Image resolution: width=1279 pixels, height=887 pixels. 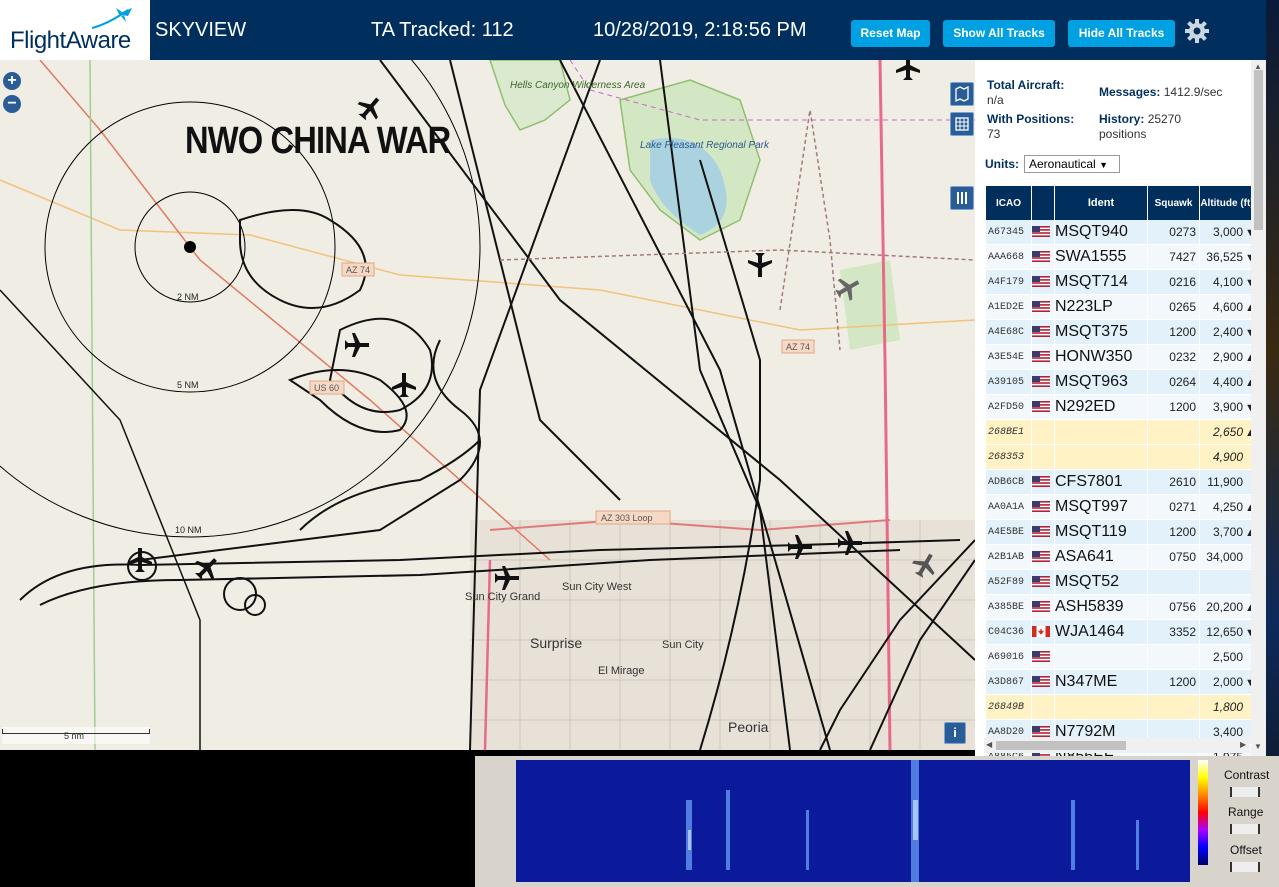 What do you see at coordinates (1120, 457) in the screenshot?
I see `table-row: 268353 4,900` at bounding box center [1120, 457].